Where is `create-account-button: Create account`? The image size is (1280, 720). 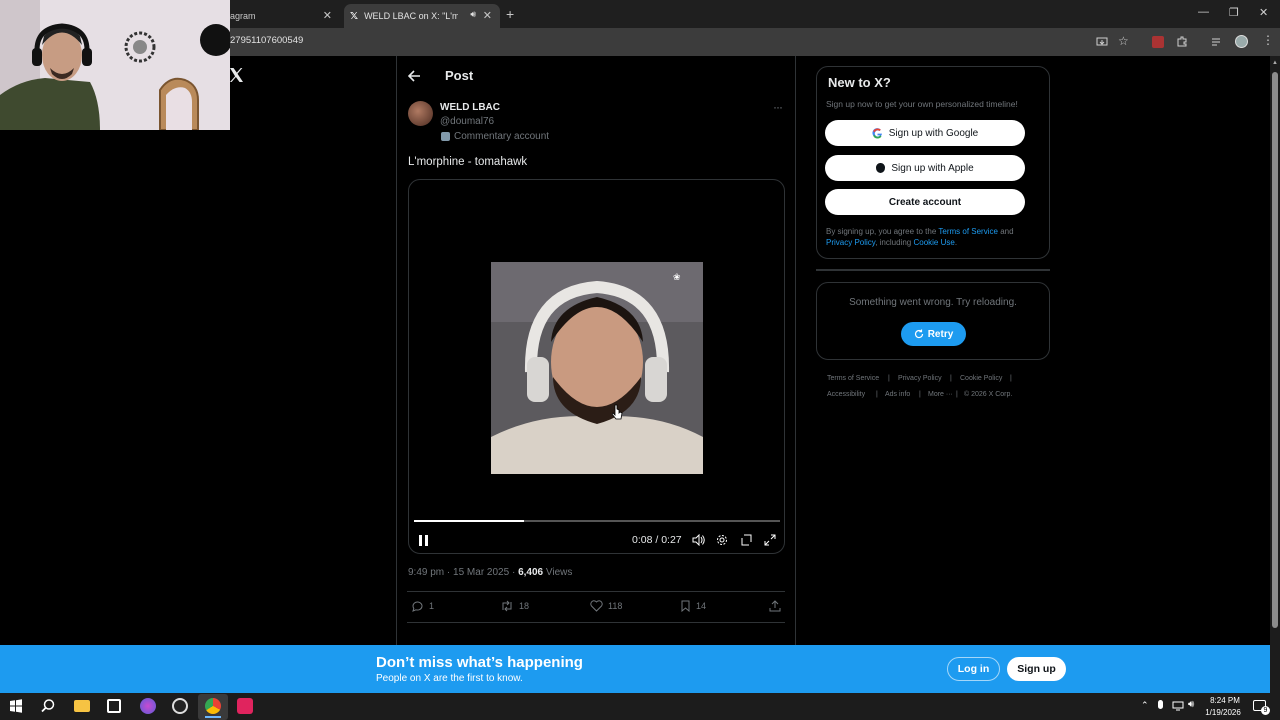
create-account-button: Create account is located at coordinates (925, 202).